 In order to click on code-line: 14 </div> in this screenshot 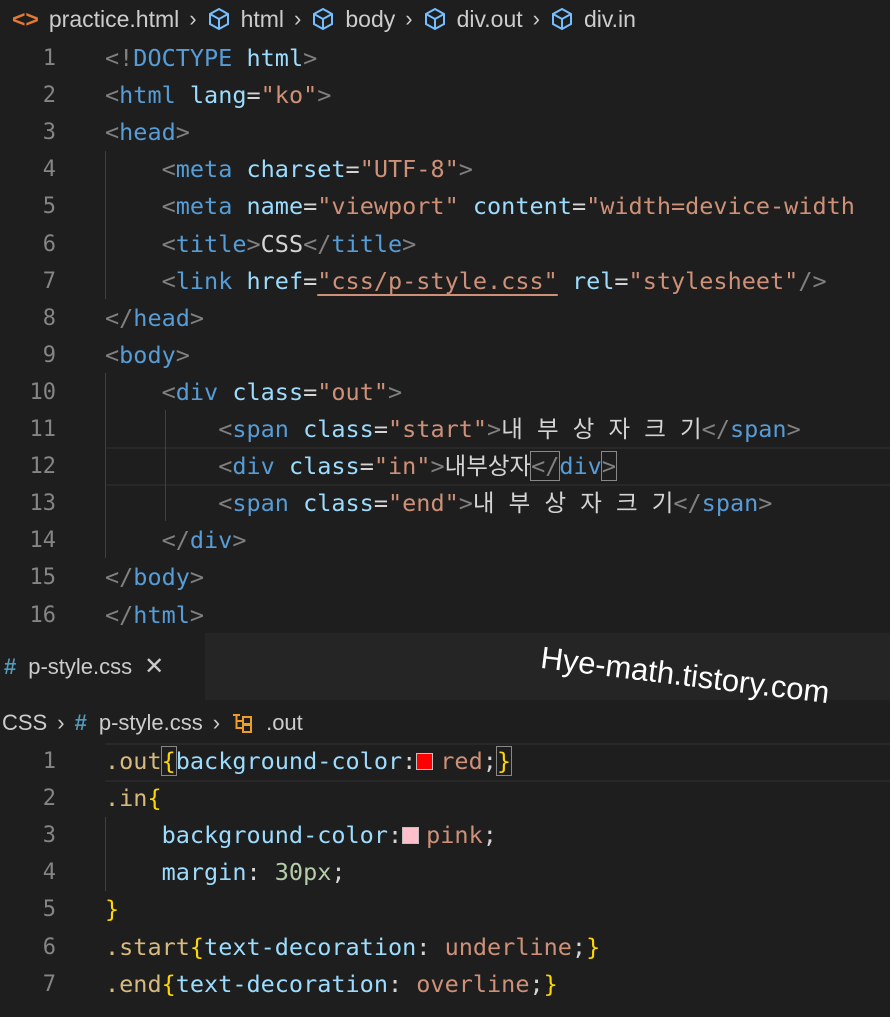, I will do `click(445, 540)`.